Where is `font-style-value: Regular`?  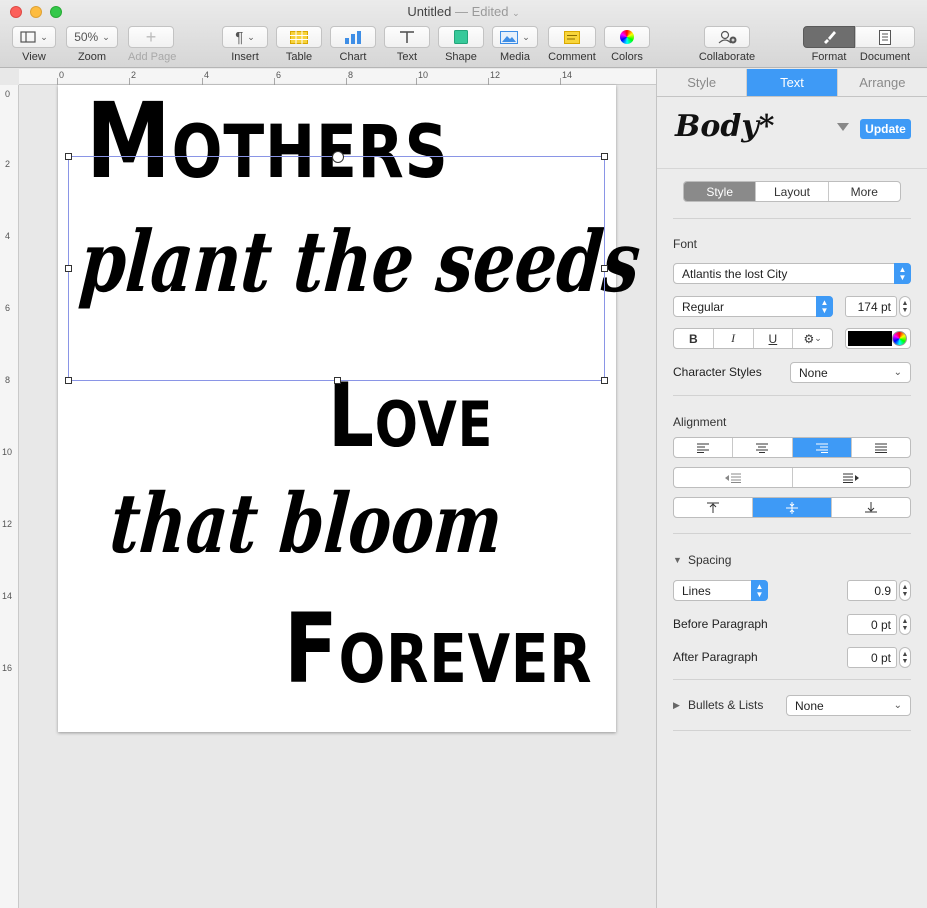
font-style-value: Regular is located at coordinates (703, 306).